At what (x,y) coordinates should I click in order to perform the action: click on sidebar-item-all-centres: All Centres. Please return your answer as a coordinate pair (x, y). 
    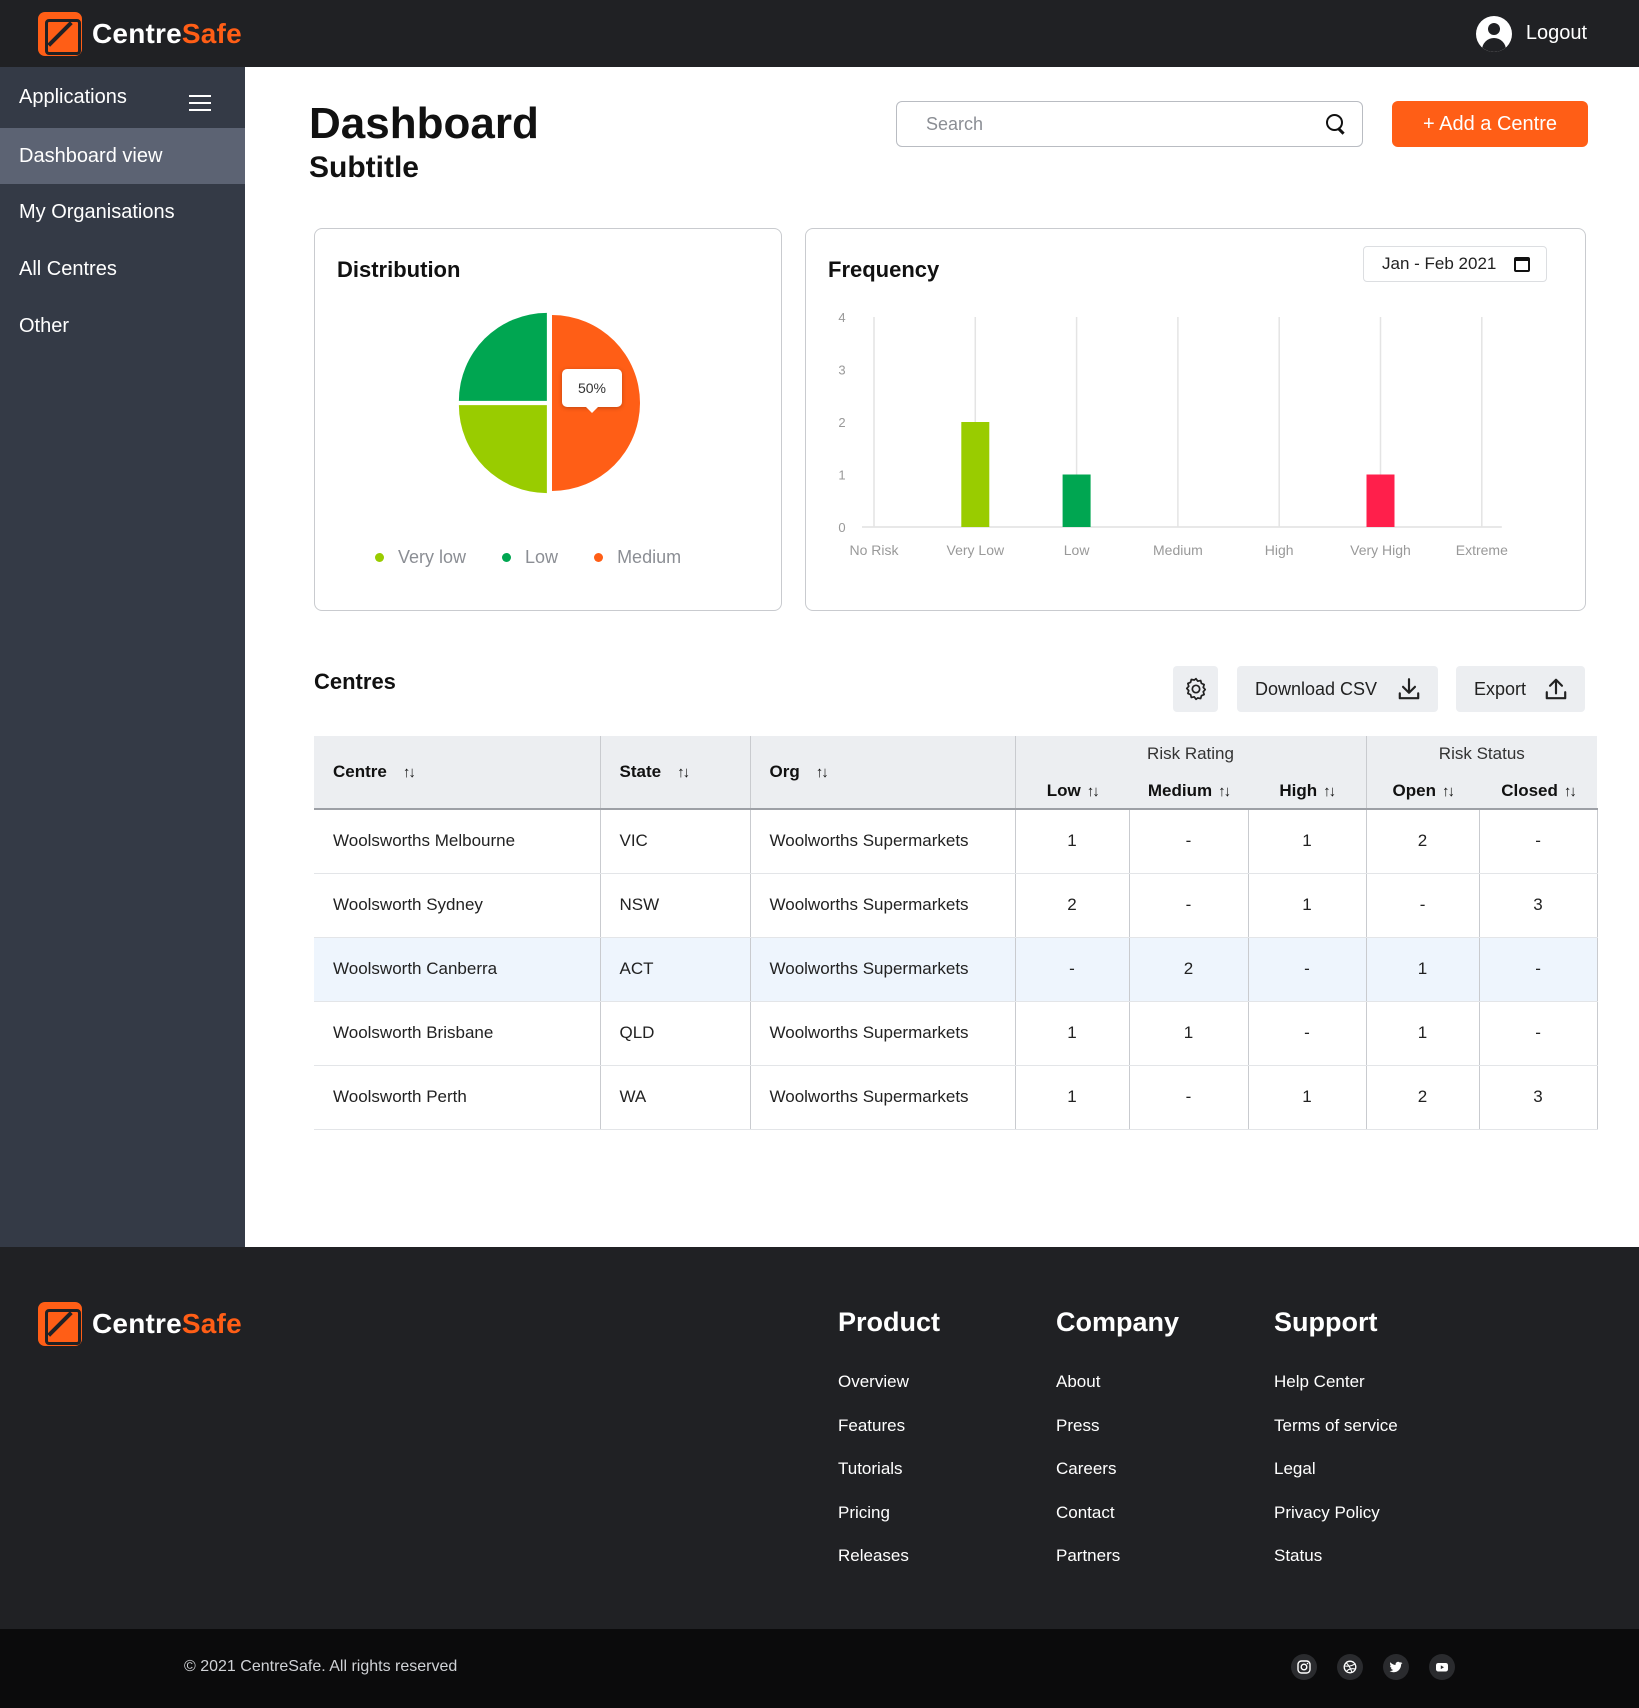
    Looking at the image, I should click on (122, 269).